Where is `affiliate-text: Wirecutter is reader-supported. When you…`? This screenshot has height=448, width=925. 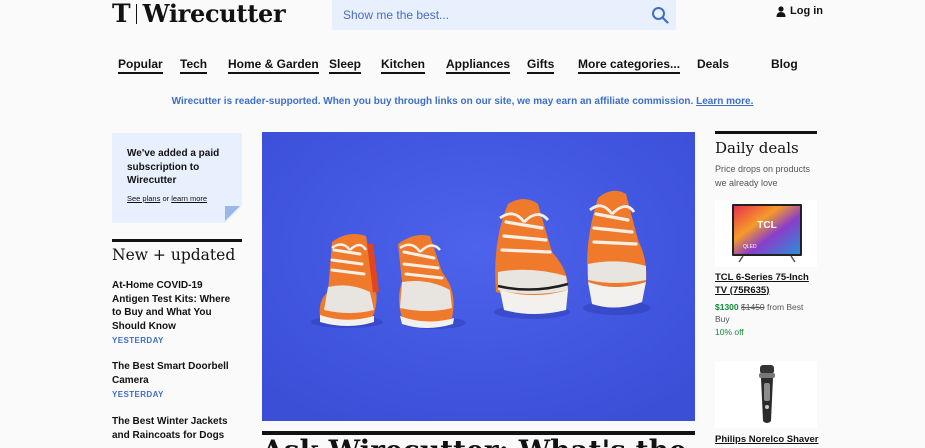 affiliate-text: Wirecutter is reader-supported. When you… is located at coordinates (432, 101).